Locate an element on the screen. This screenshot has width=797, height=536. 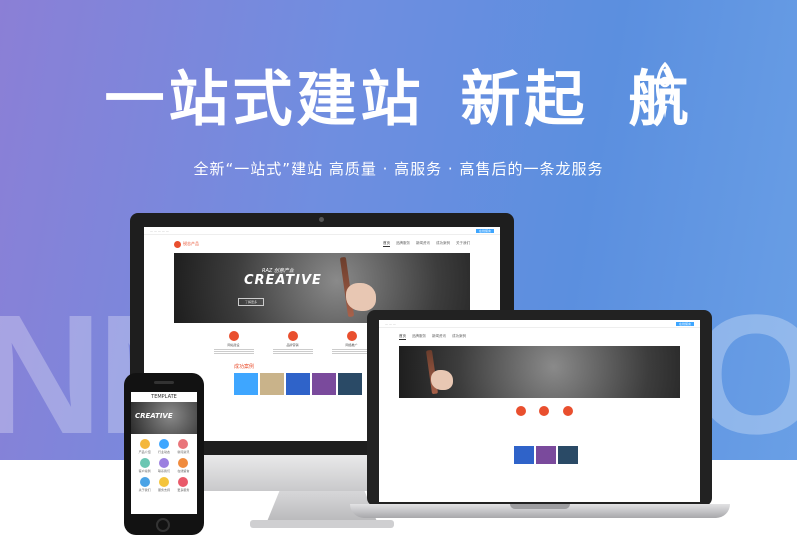
phone-menu-item: 产品介绍 is located at coordinates (144, 446).